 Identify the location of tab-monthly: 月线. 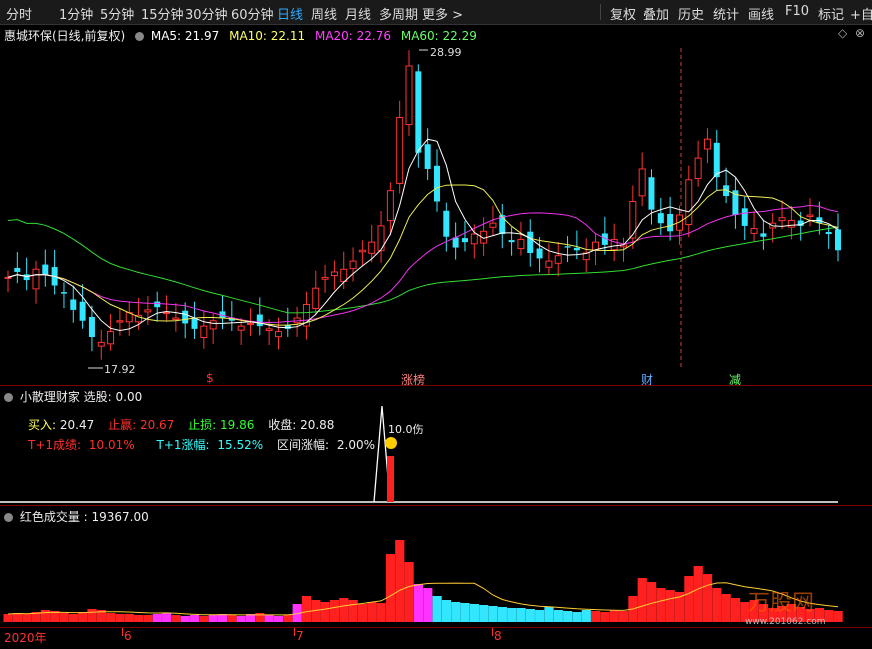
(358, 13).